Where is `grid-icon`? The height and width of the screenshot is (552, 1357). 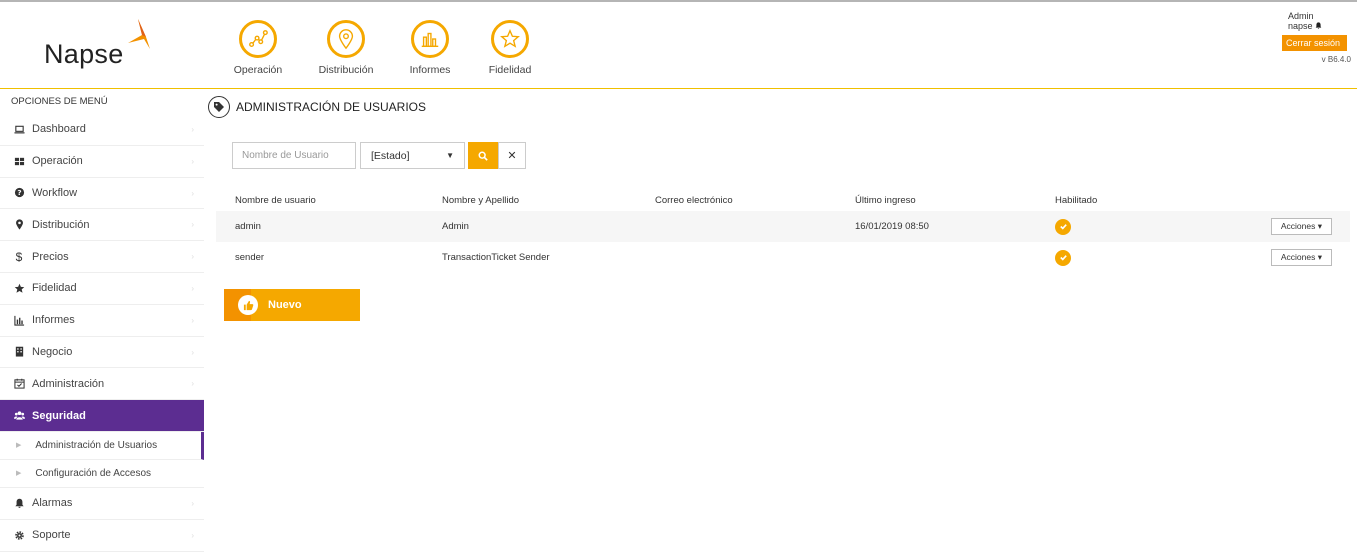 grid-icon is located at coordinates (19, 161).